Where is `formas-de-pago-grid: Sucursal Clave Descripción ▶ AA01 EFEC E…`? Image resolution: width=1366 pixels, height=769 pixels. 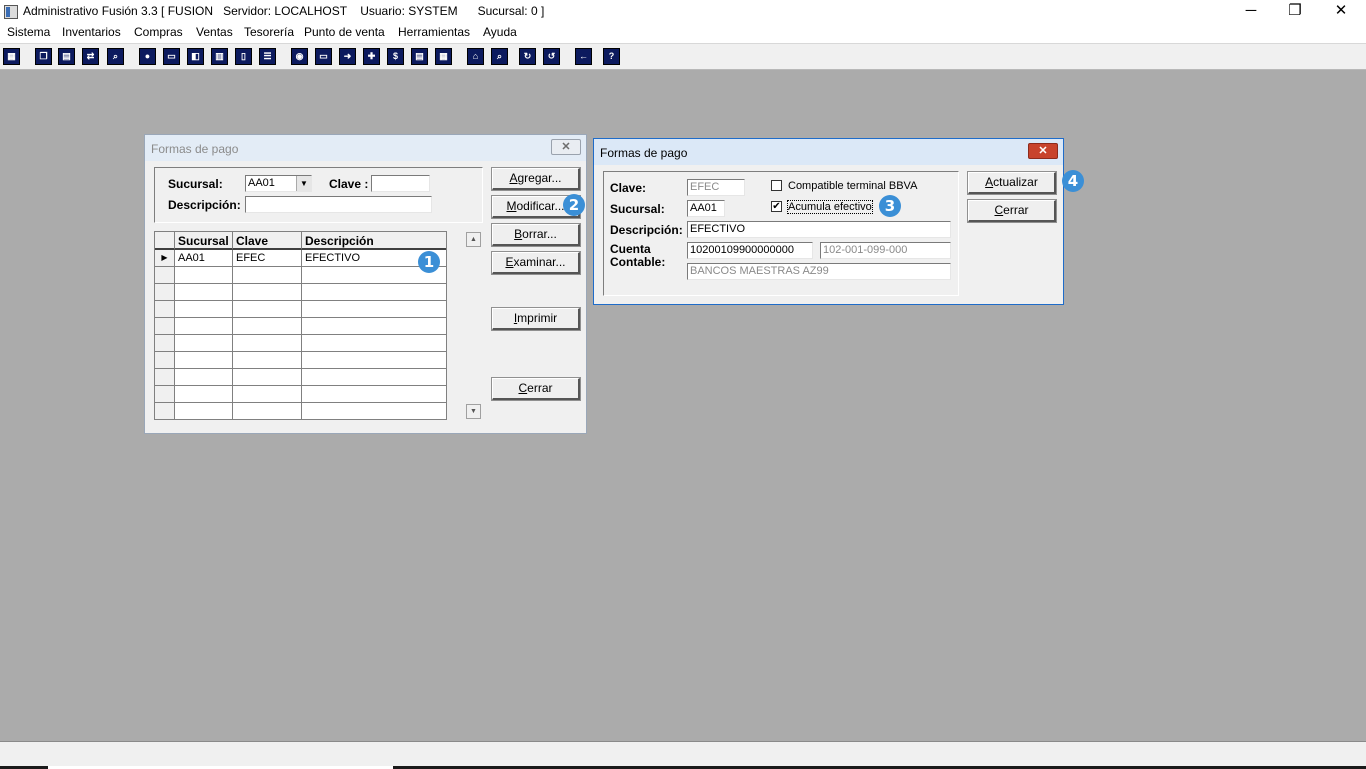
formas-de-pago-grid: Sucursal Clave Descripción ▶ AA01 EFEC E… is located at coordinates (300, 325).